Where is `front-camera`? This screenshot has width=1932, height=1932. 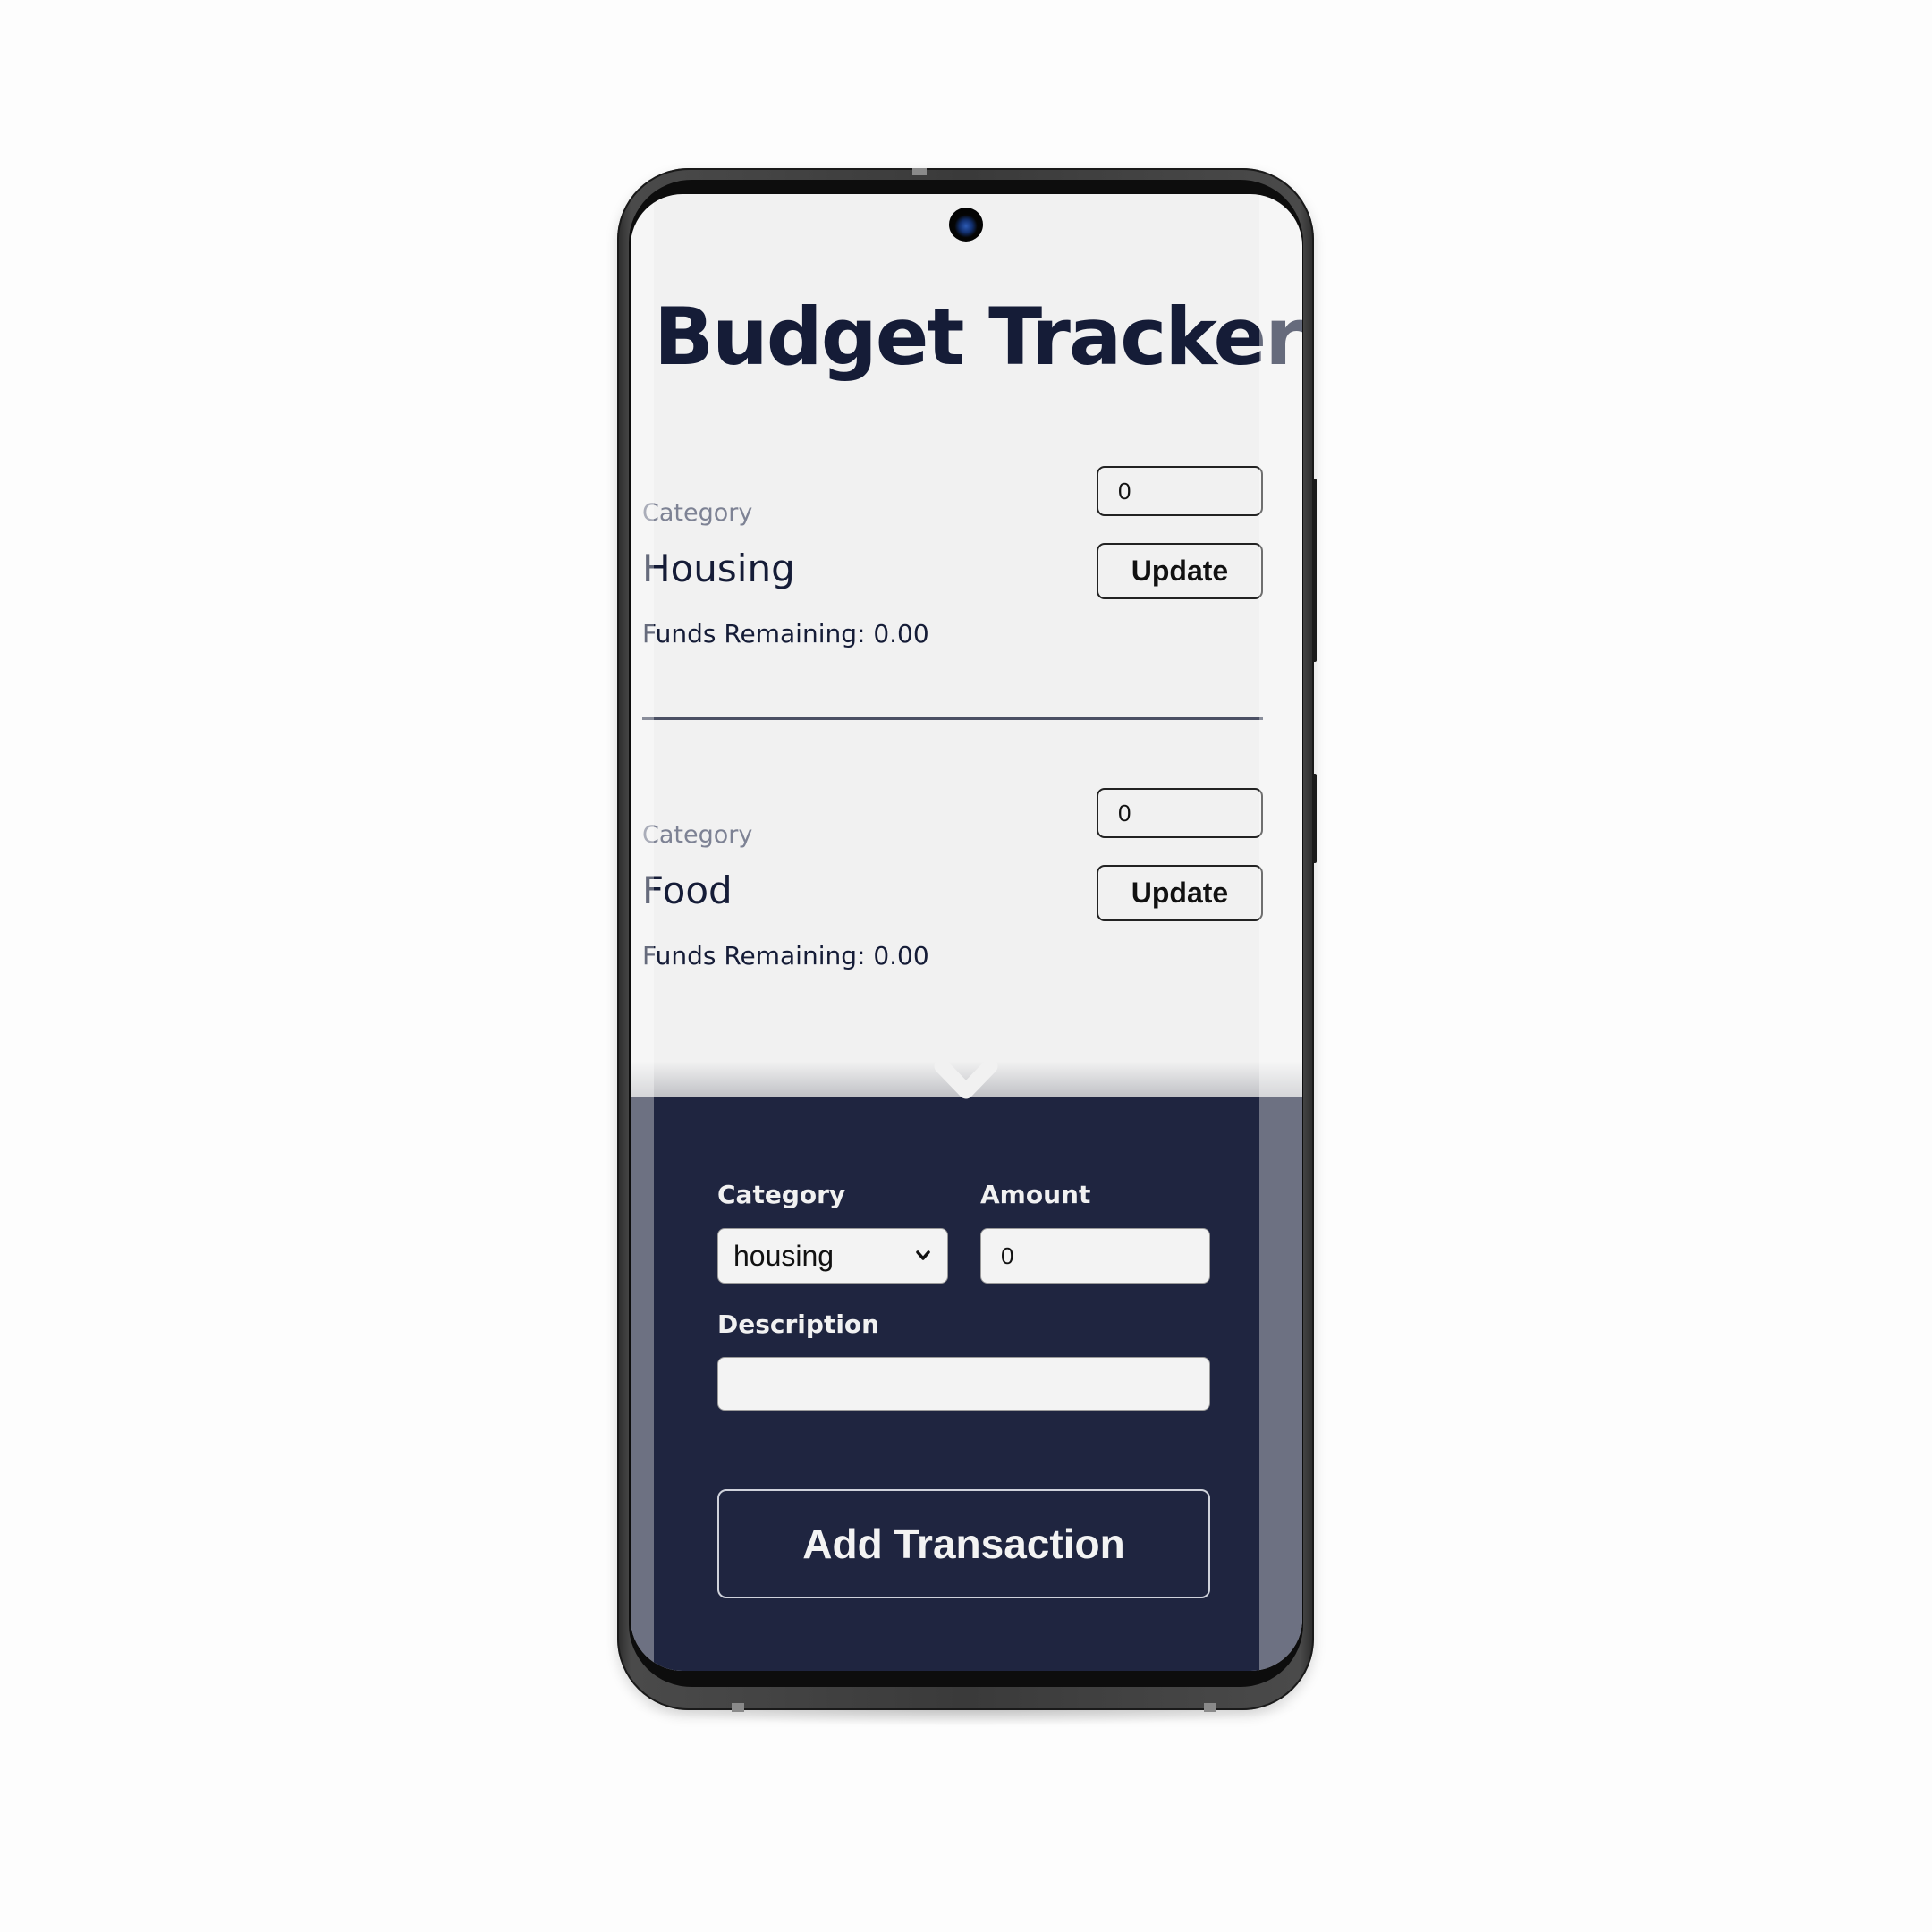 front-camera is located at coordinates (966, 225).